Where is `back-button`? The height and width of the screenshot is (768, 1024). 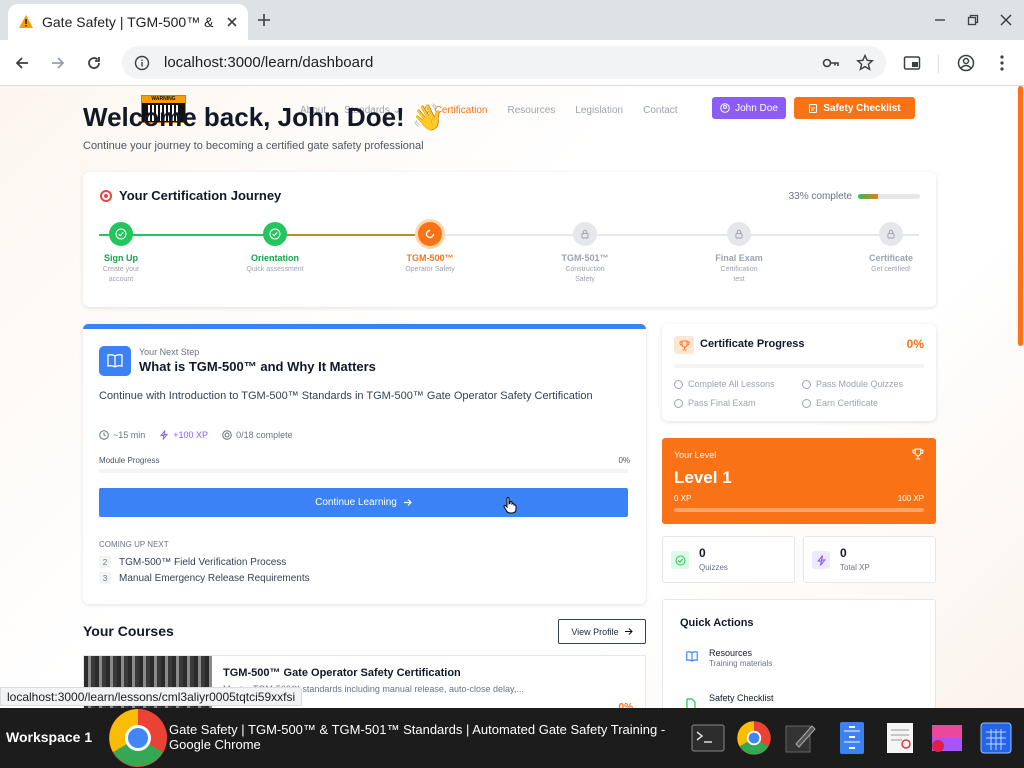
back-button is located at coordinates (22, 63).